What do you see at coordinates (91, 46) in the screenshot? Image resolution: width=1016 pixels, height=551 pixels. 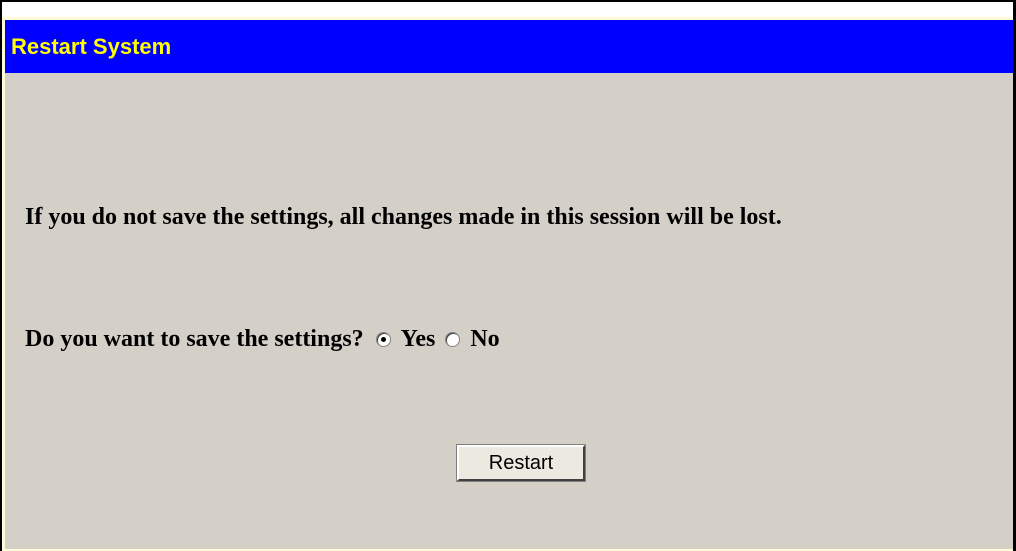 I see `page-title: Restart System` at bounding box center [91, 46].